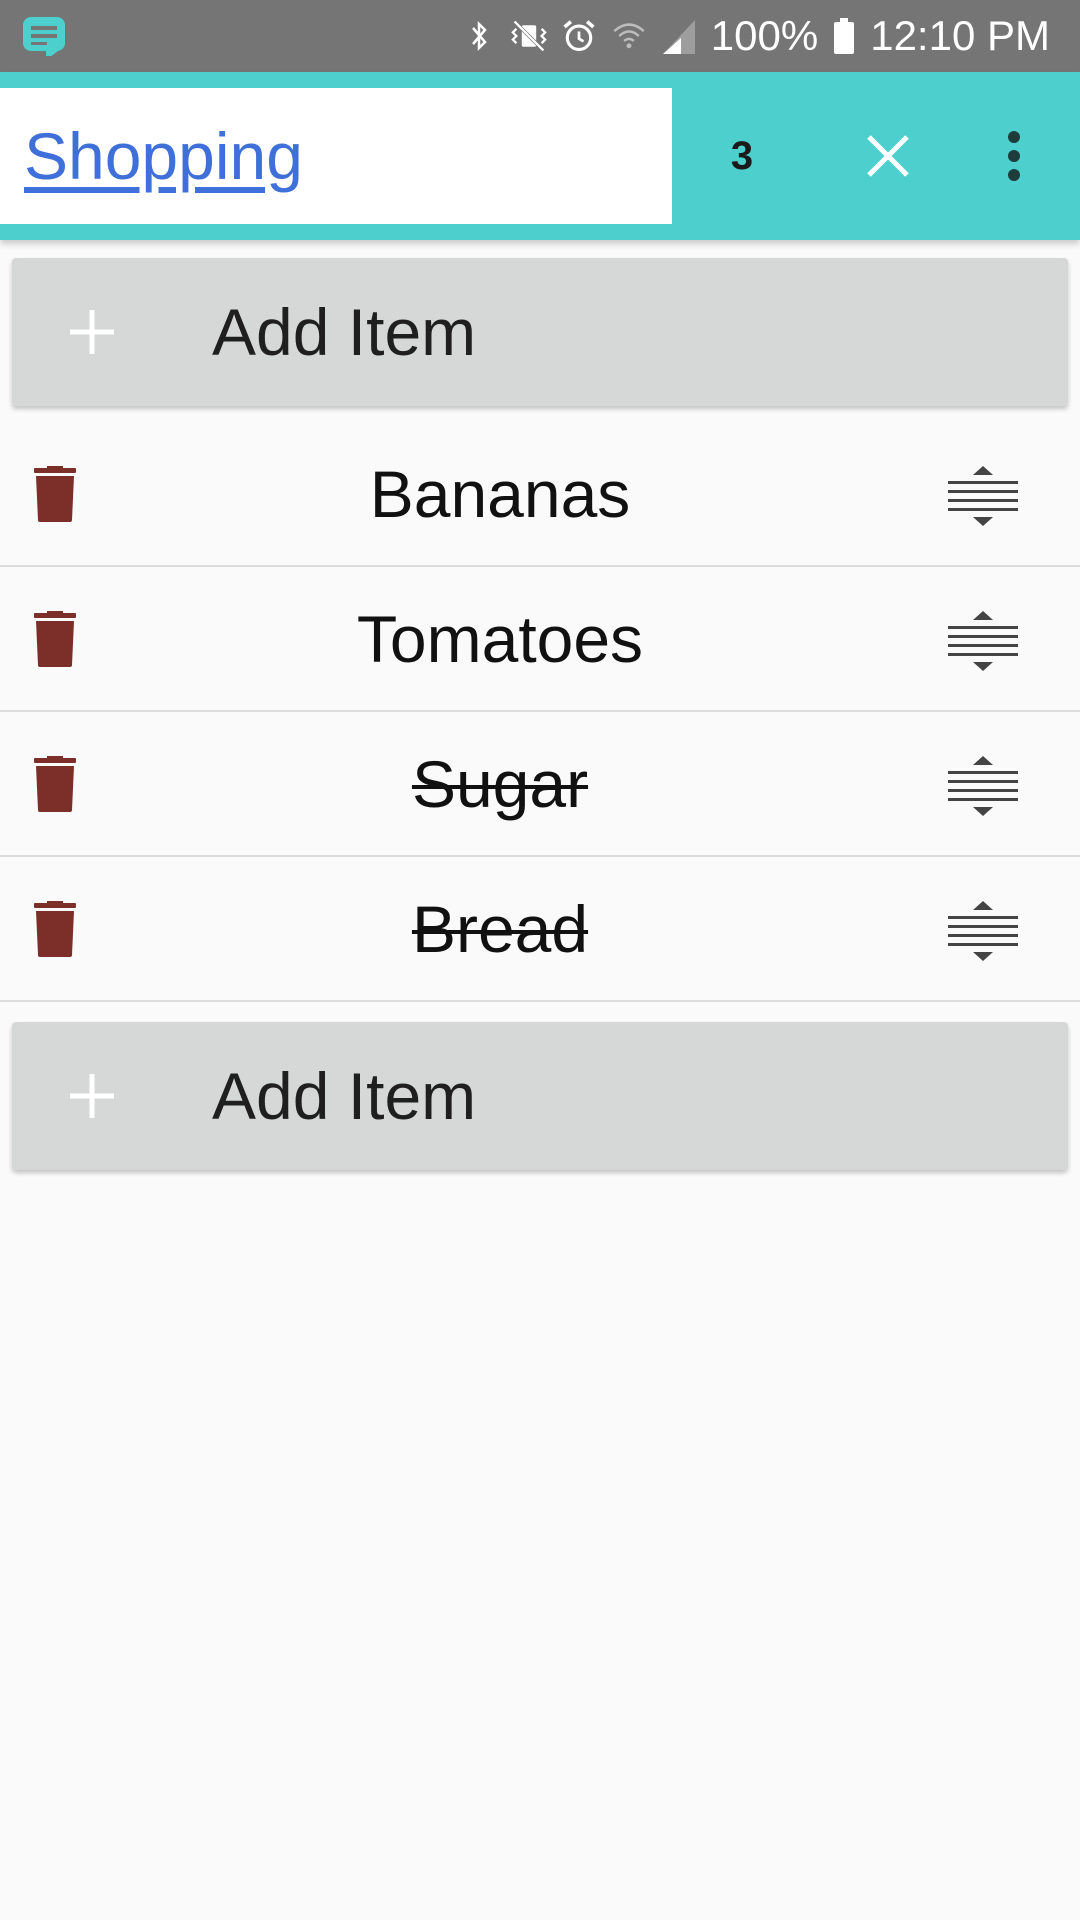 This screenshot has height=1920, width=1080. I want to click on more-vert-icon, so click(1014, 156).